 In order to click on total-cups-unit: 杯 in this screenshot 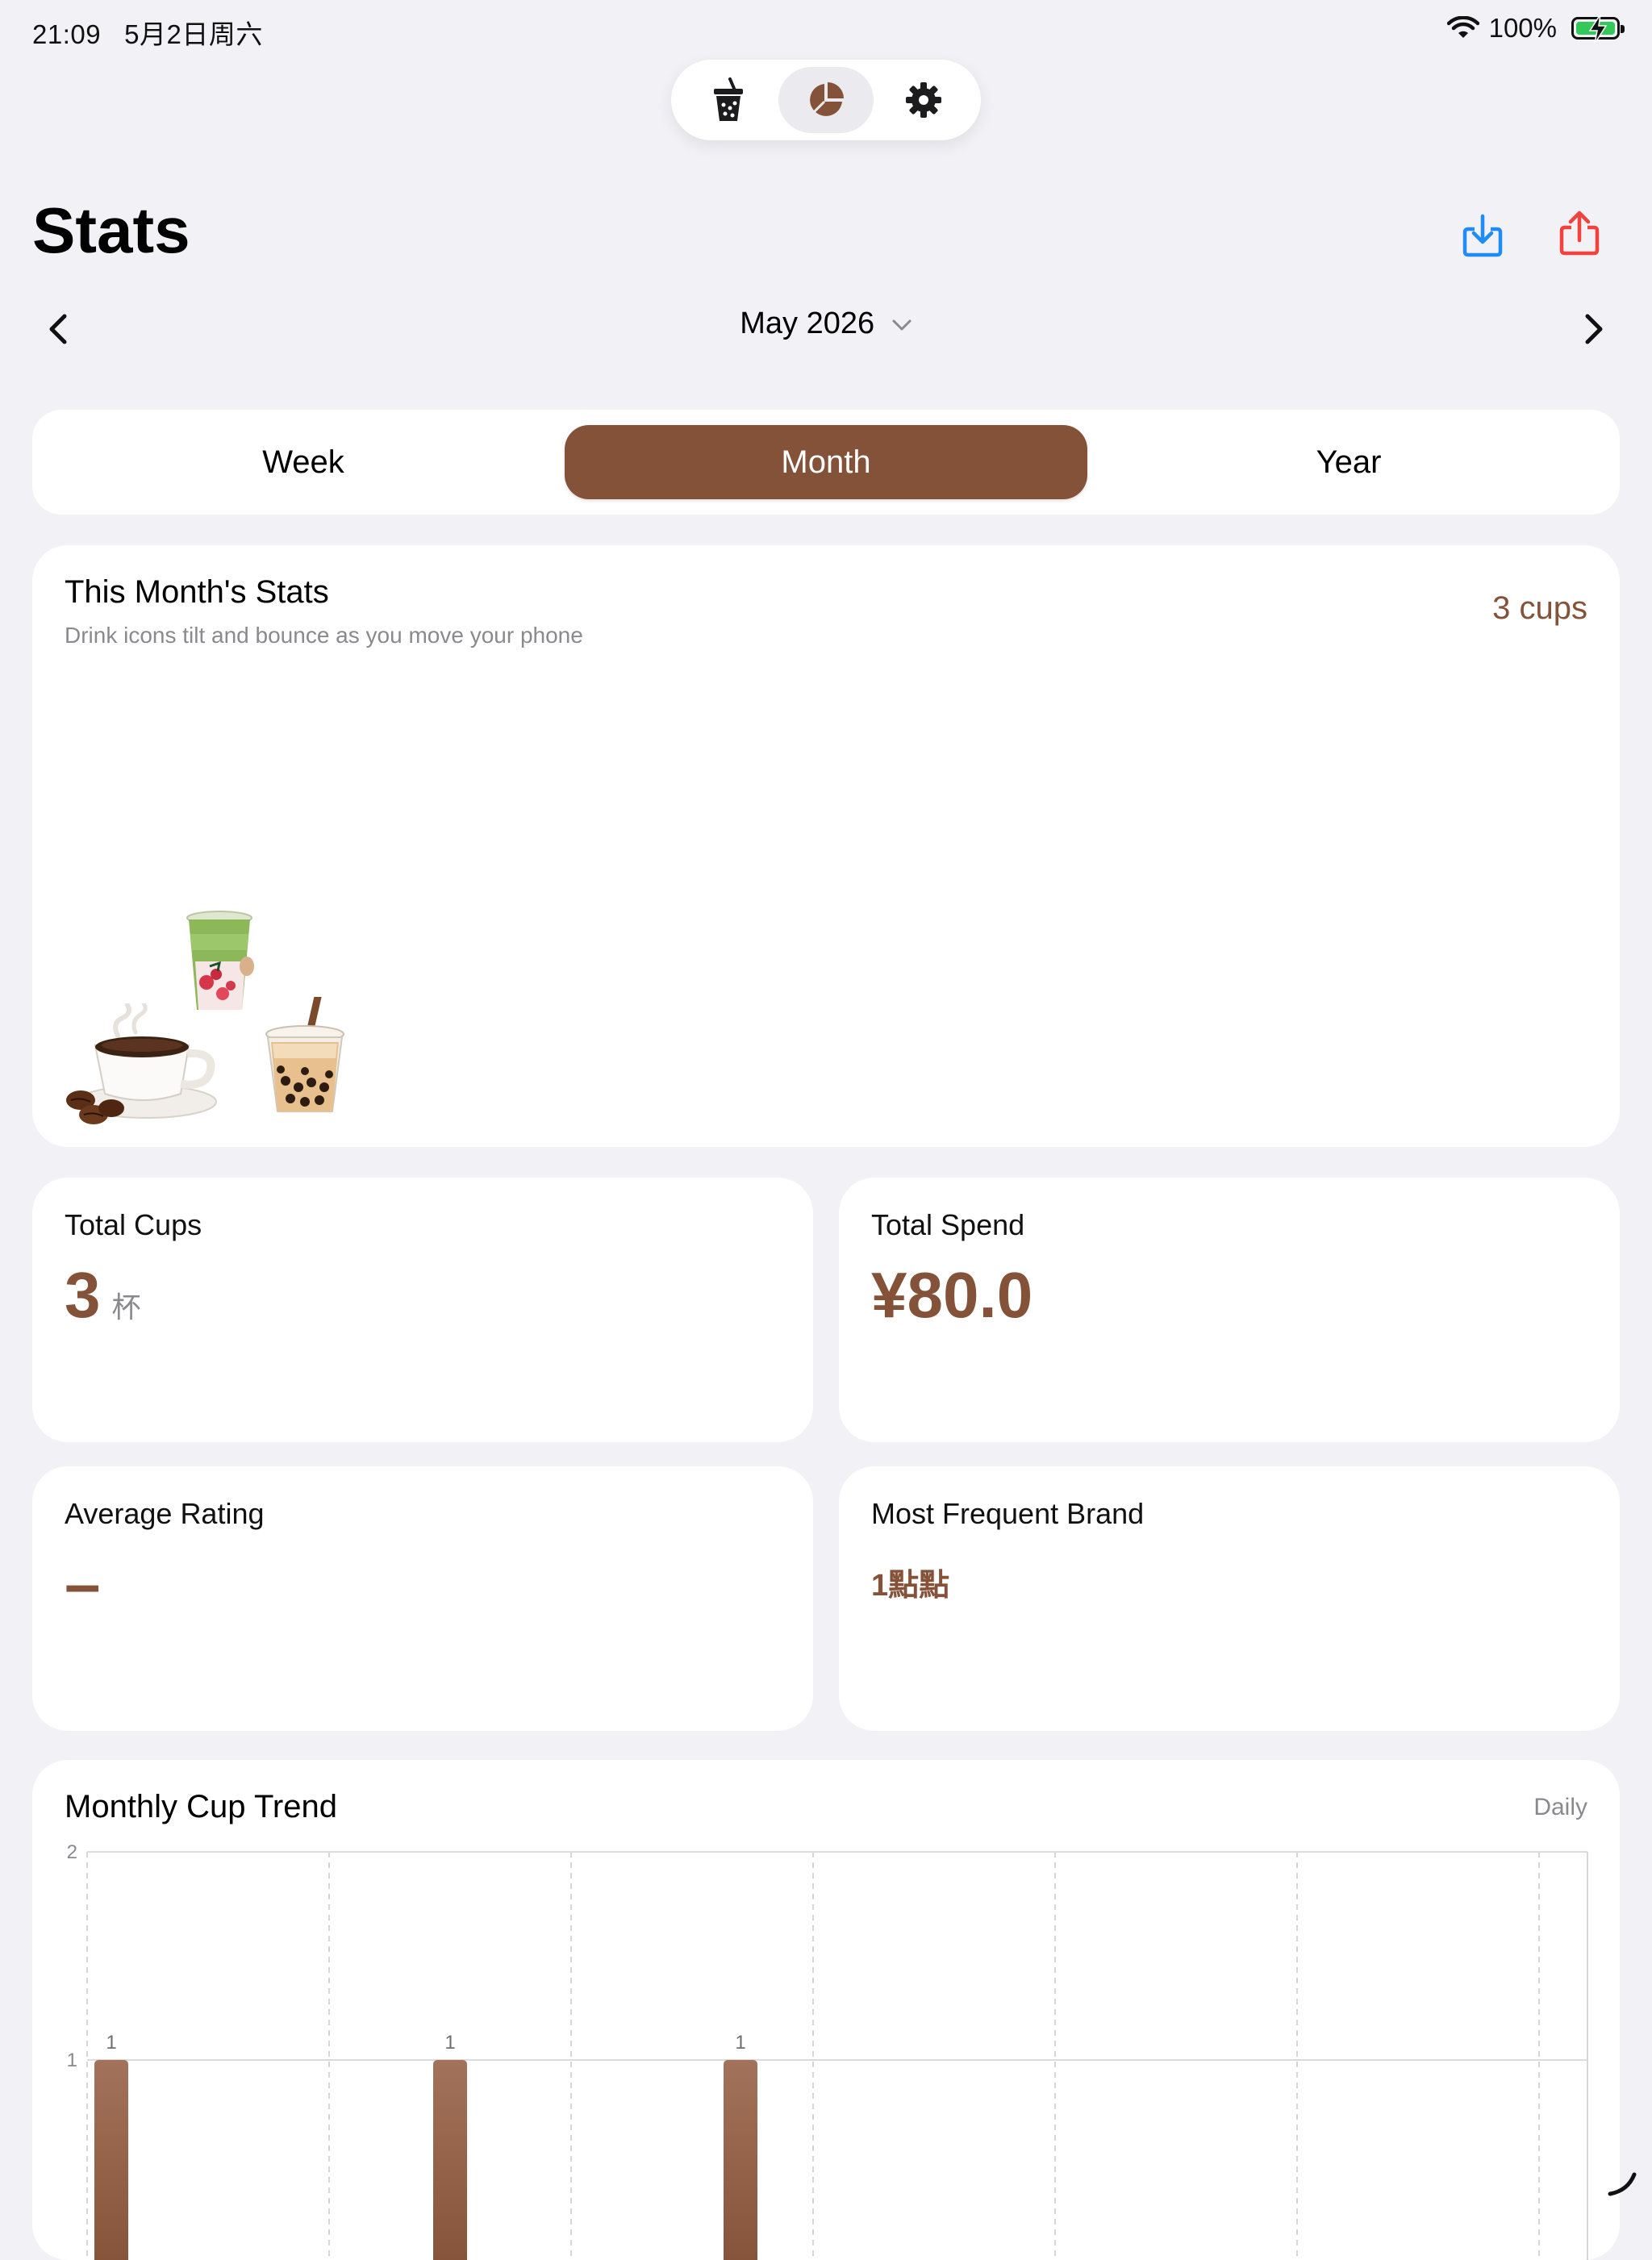, I will do `click(126, 1307)`.